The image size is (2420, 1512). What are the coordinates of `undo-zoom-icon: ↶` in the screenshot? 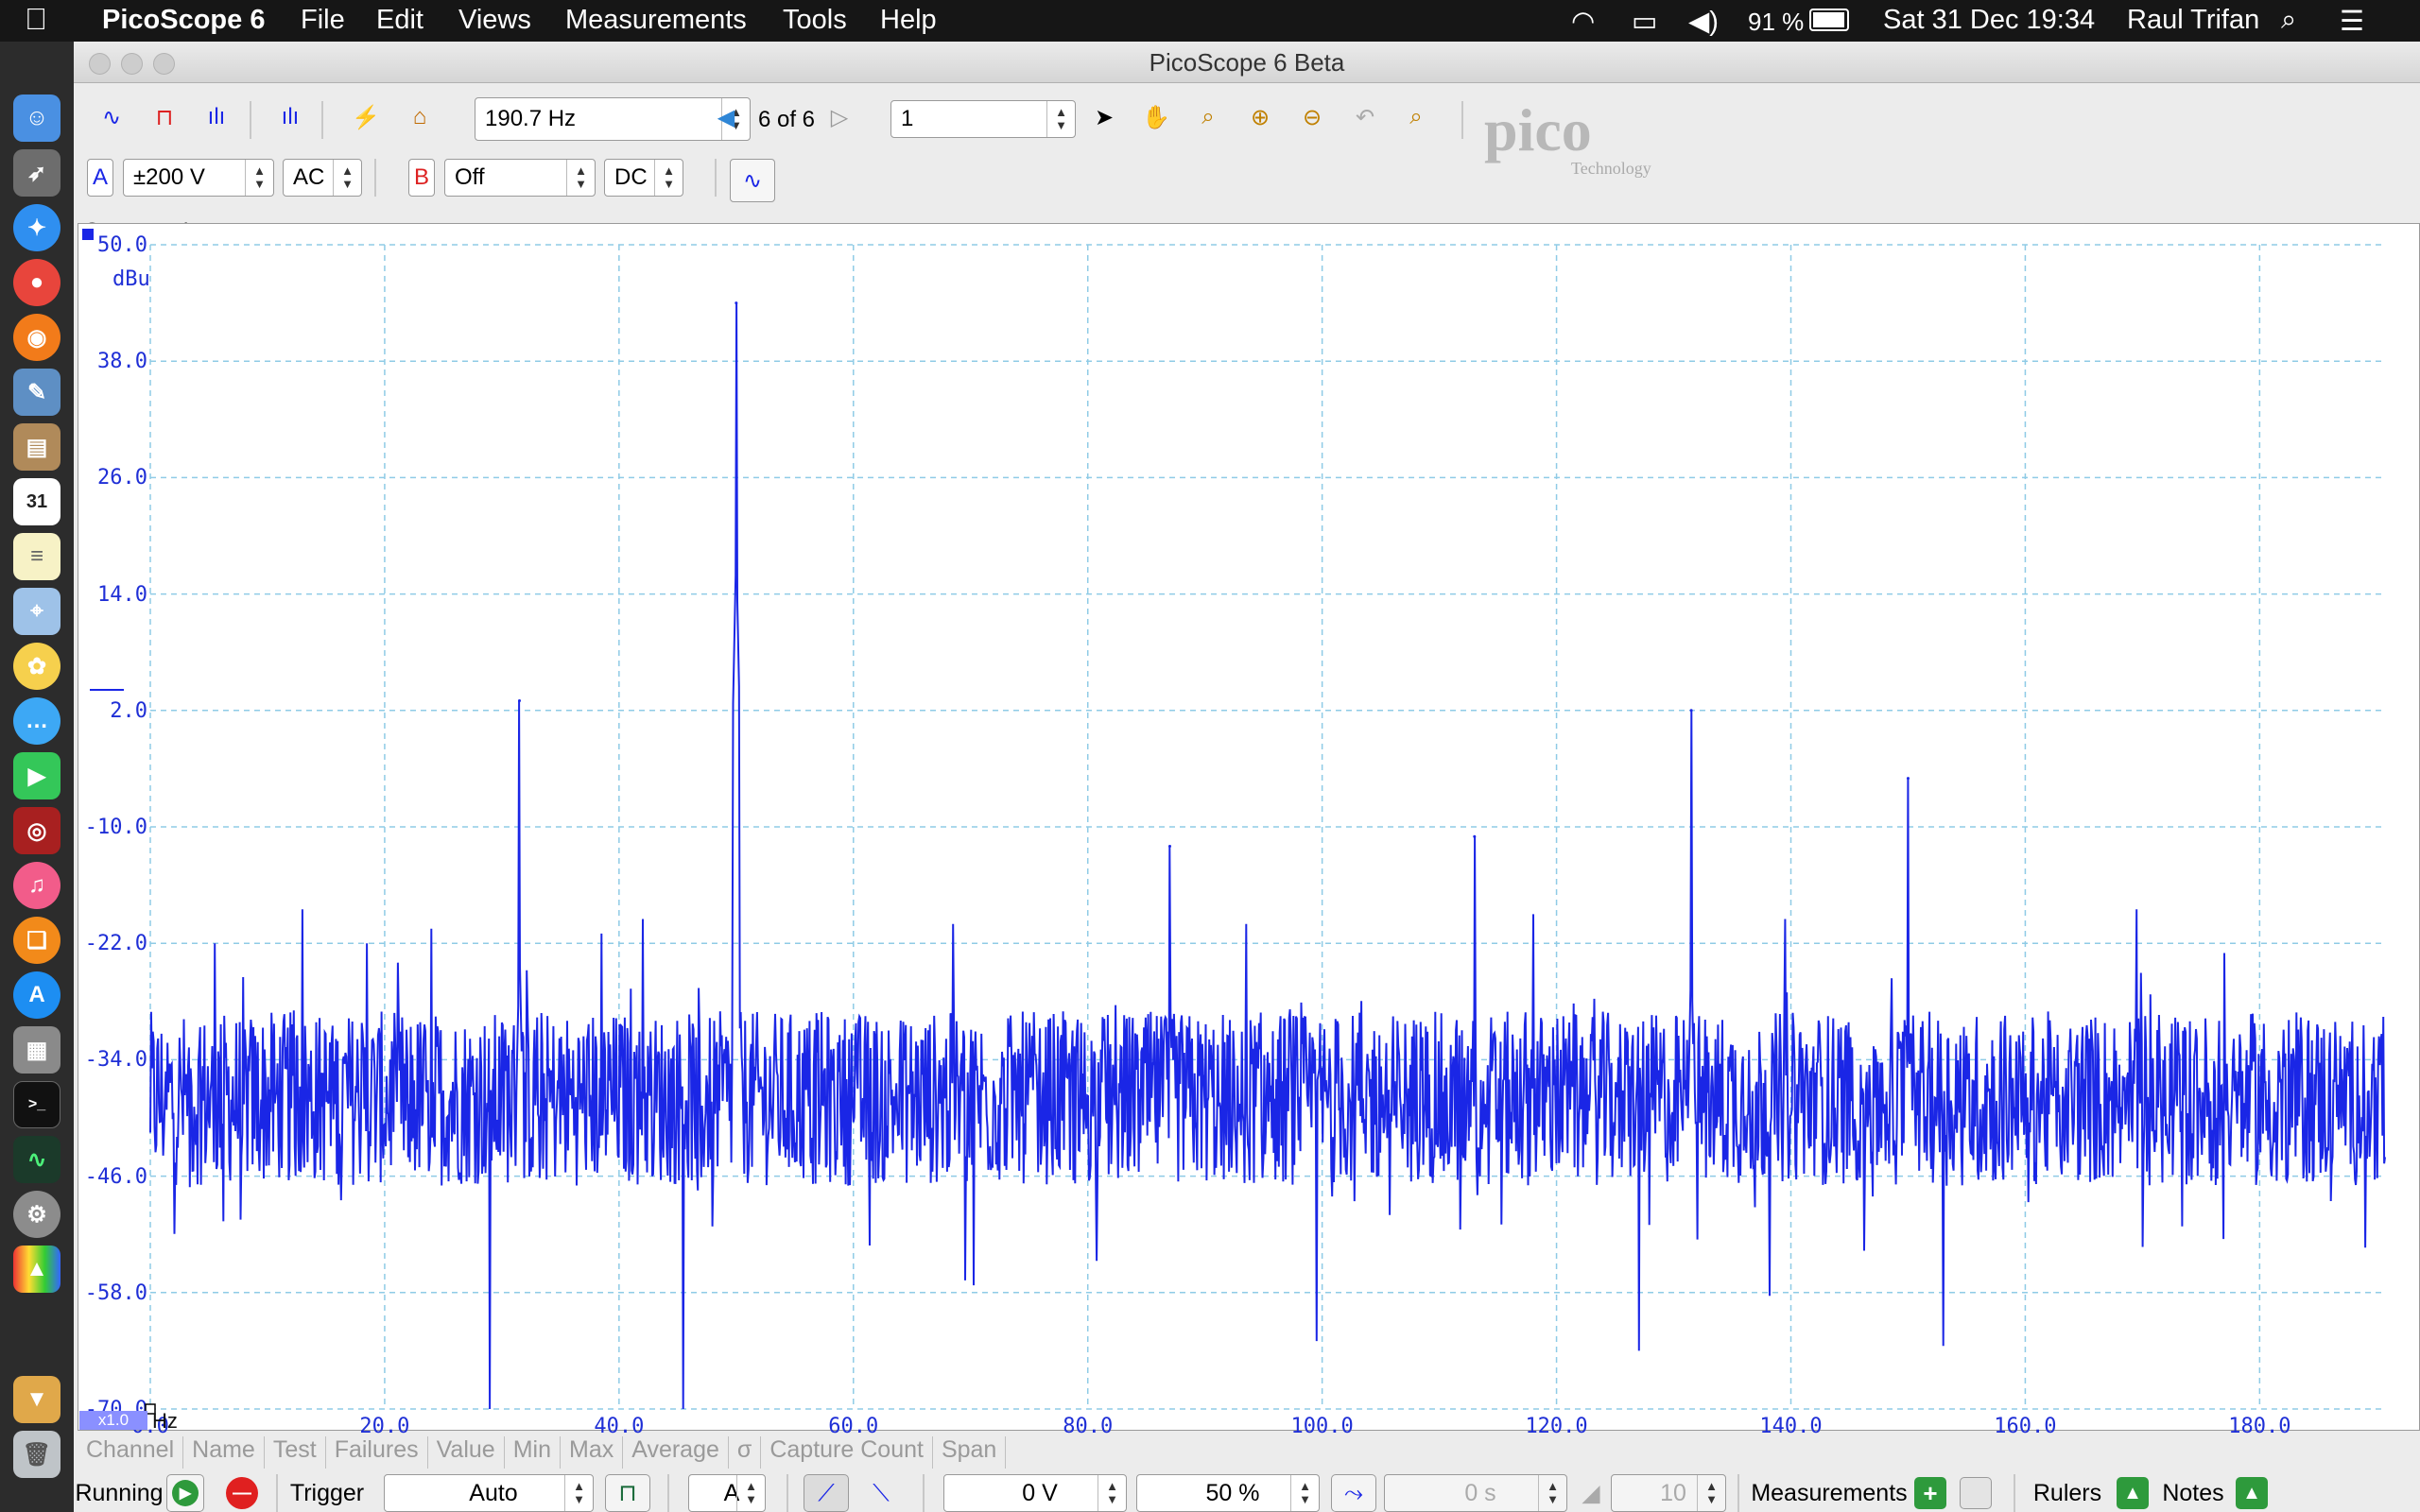 It's located at (1365, 117).